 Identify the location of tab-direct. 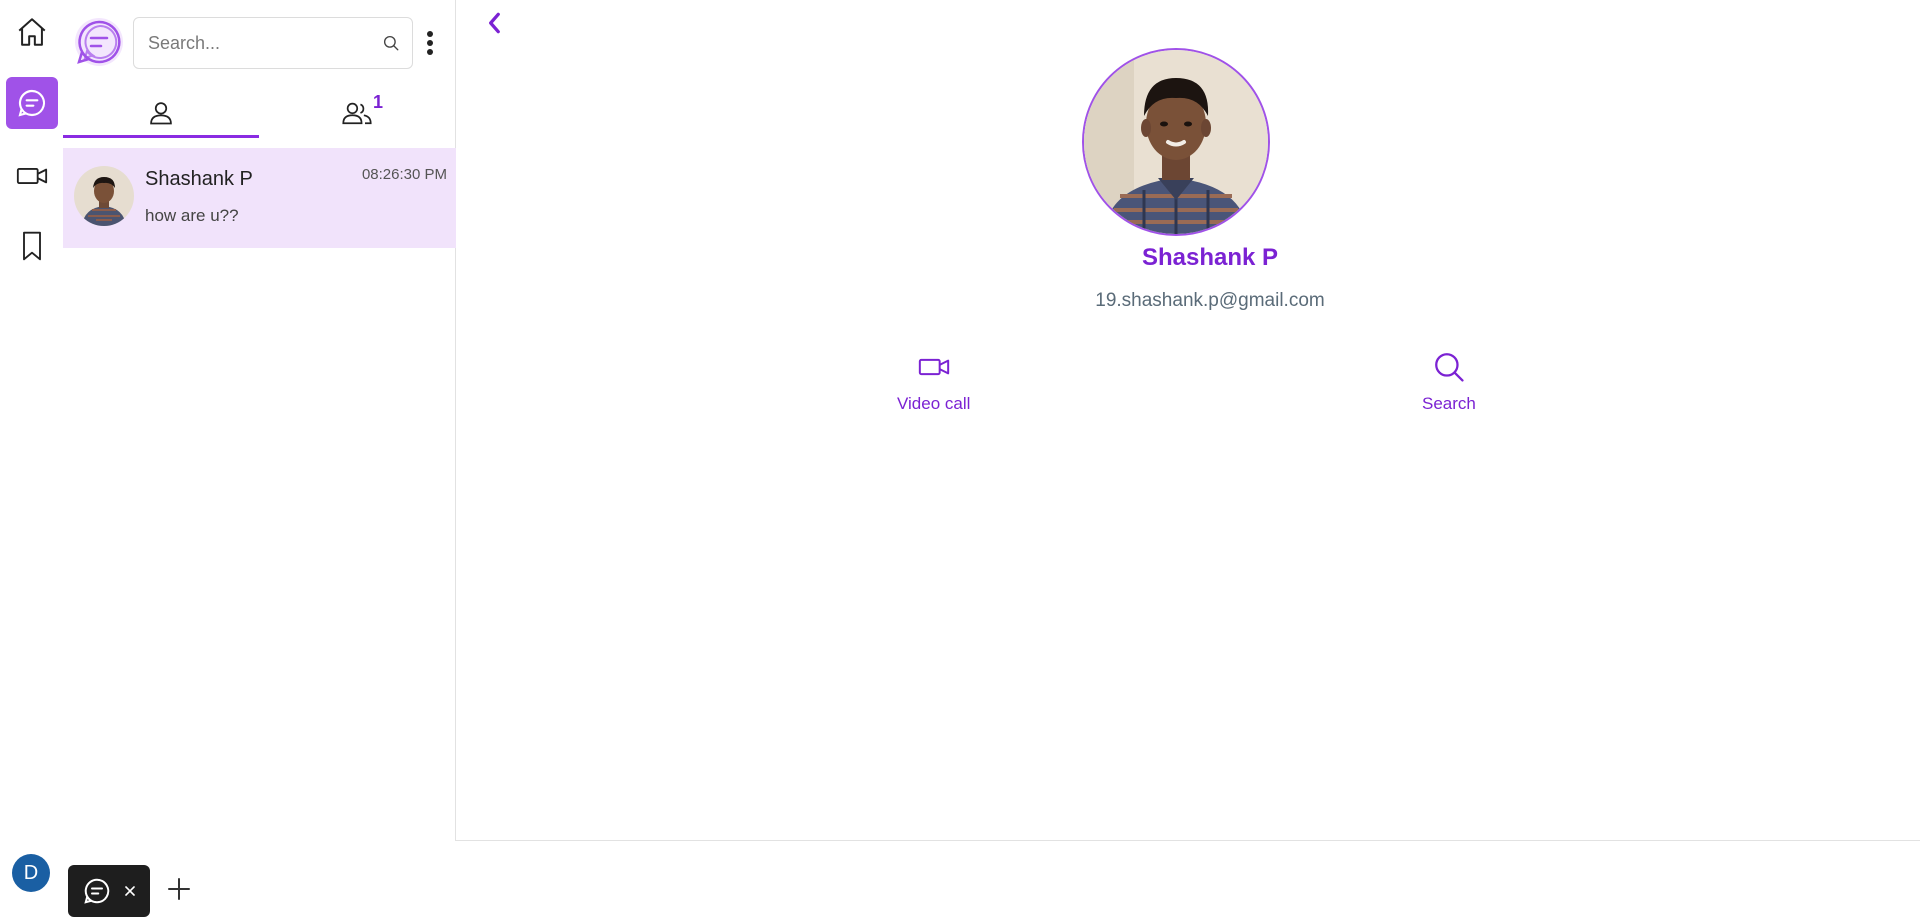
(161, 113).